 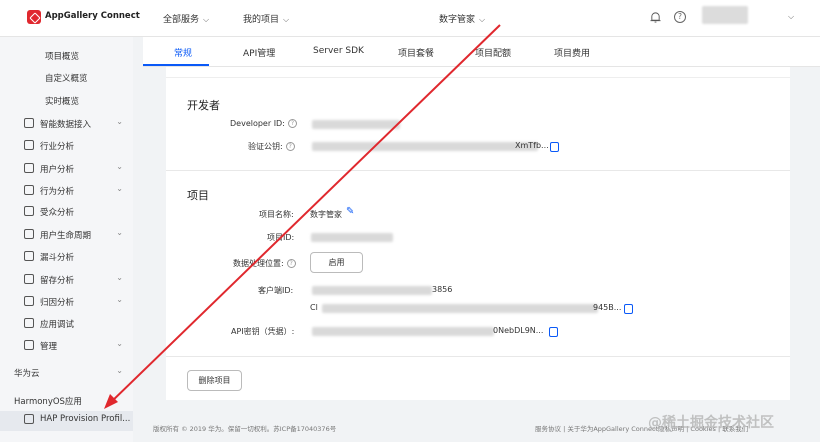 I want to click on card-top, so click(x=478, y=72).